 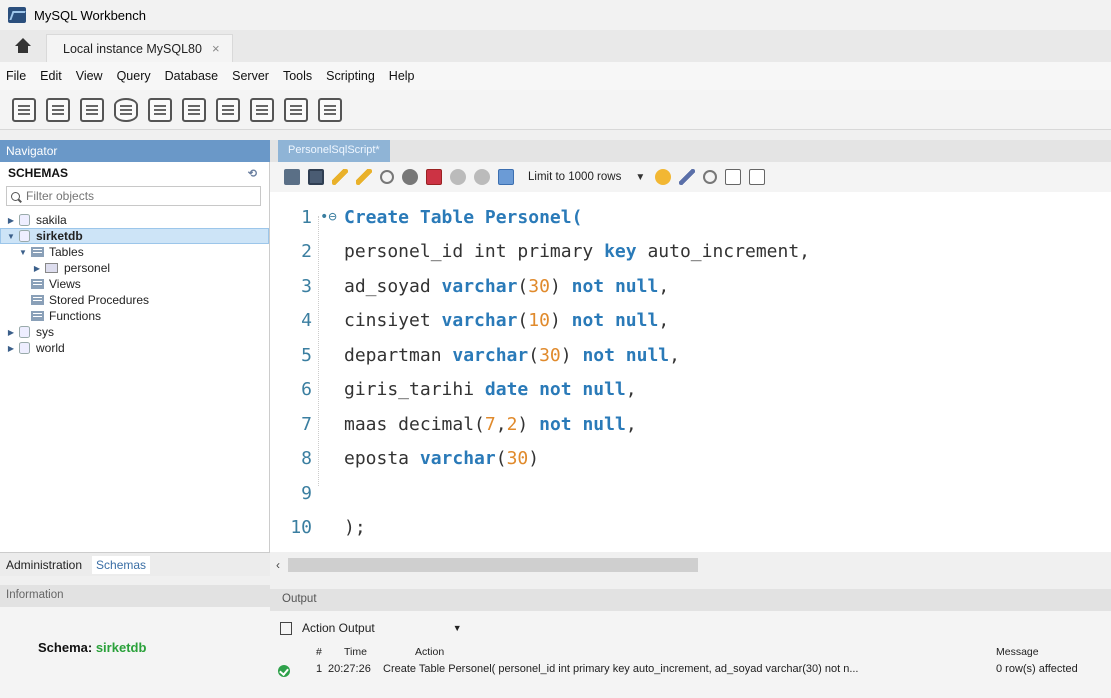 What do you see at coordinates (615, 286) in the screenshot?
I see `code-token: not null` at bounding box center [615, 286].